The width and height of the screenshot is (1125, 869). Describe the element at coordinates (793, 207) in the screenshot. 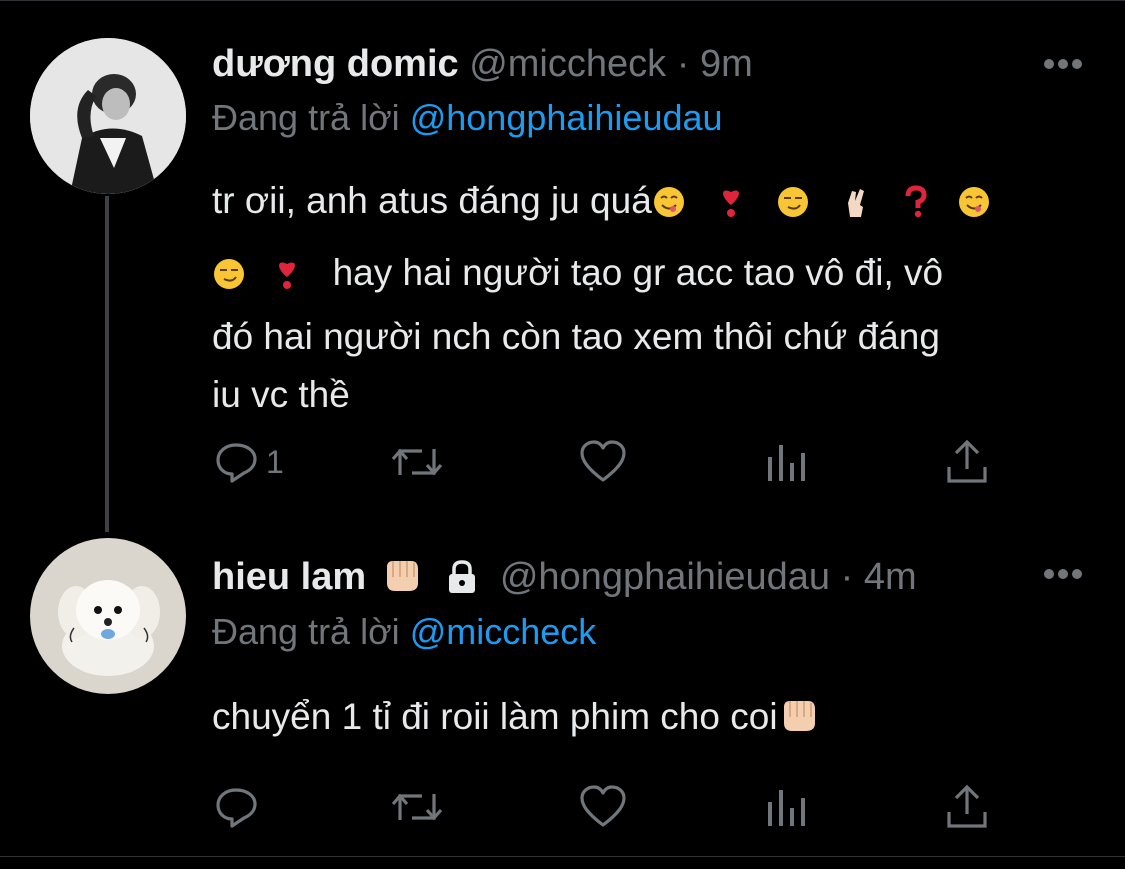

I see `smirk-face-emoji-icon` at that location.